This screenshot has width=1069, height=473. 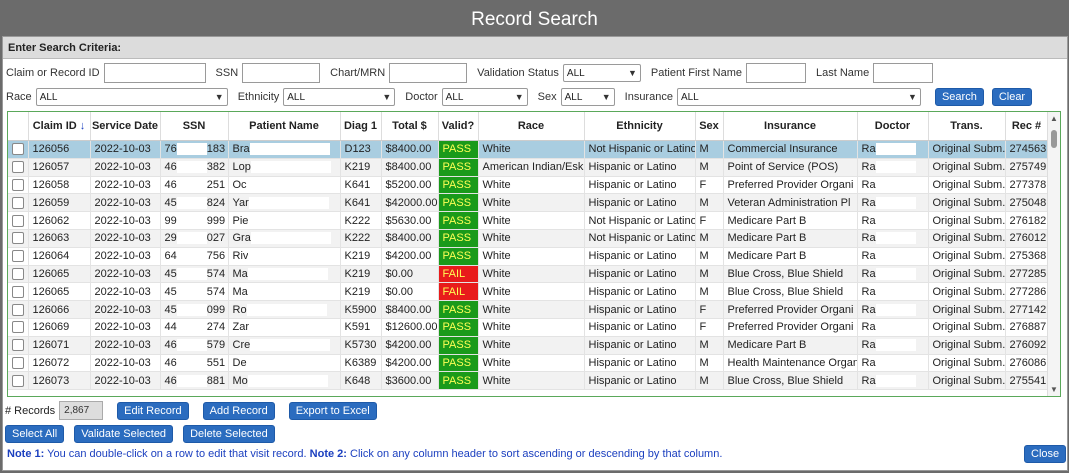 I want to click on row-checkbox-cell, so click(x=18, y=274).